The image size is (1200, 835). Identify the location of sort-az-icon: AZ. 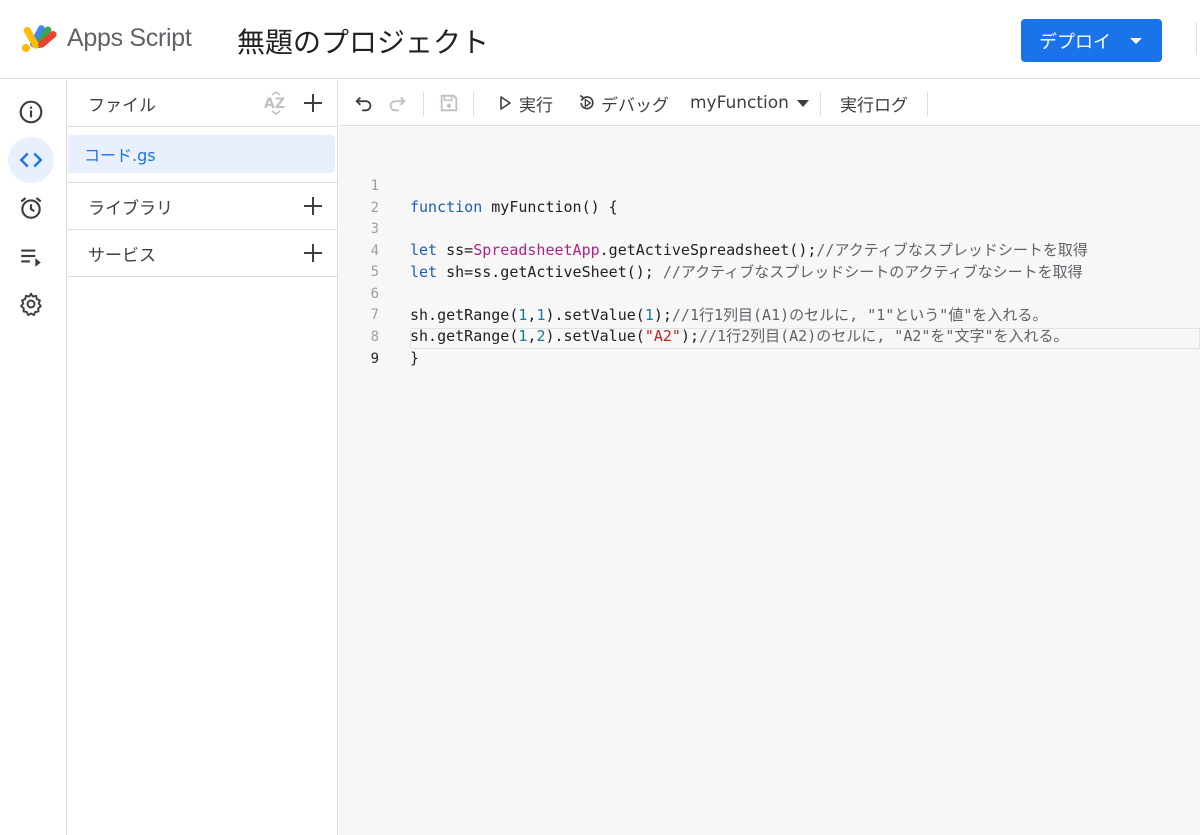
(276, 103).